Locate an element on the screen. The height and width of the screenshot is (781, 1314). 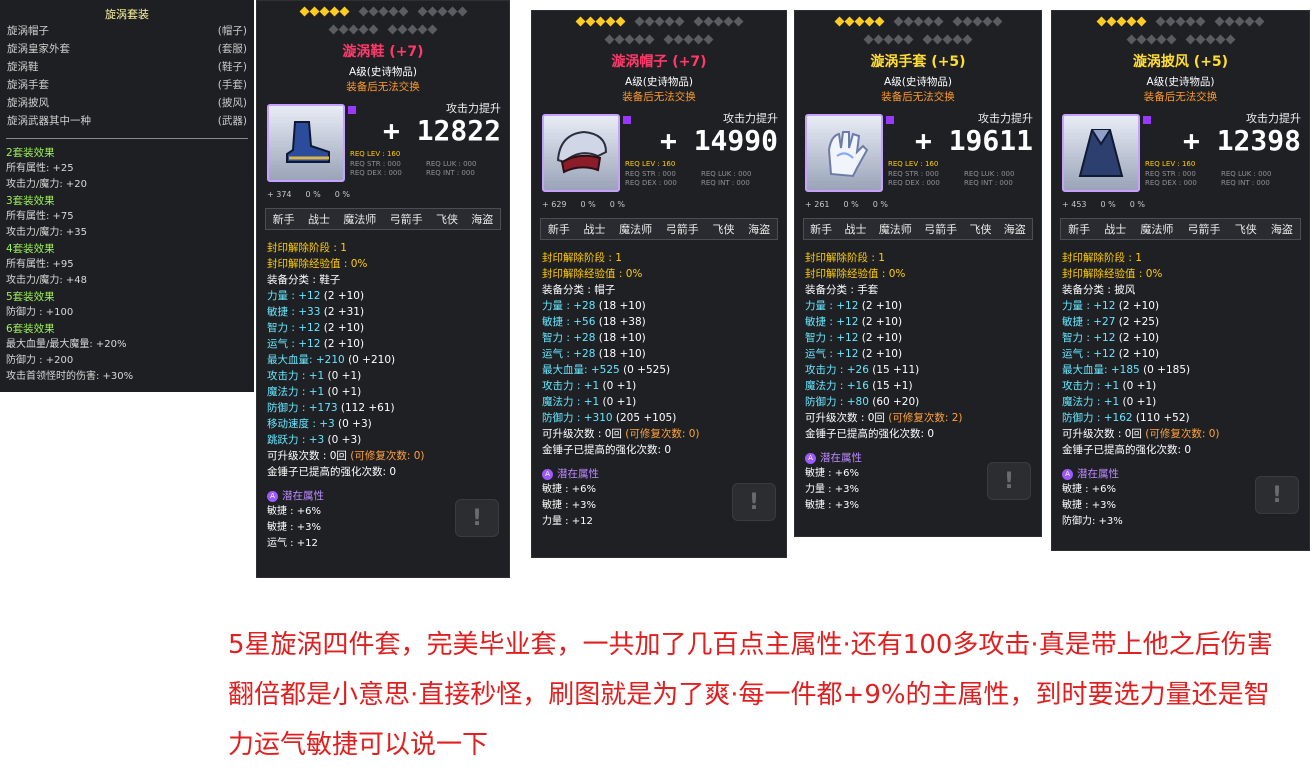
stat-line: 可升级次数 : 0回 (可修复次数: 2) is located at coordinates (918, 418).